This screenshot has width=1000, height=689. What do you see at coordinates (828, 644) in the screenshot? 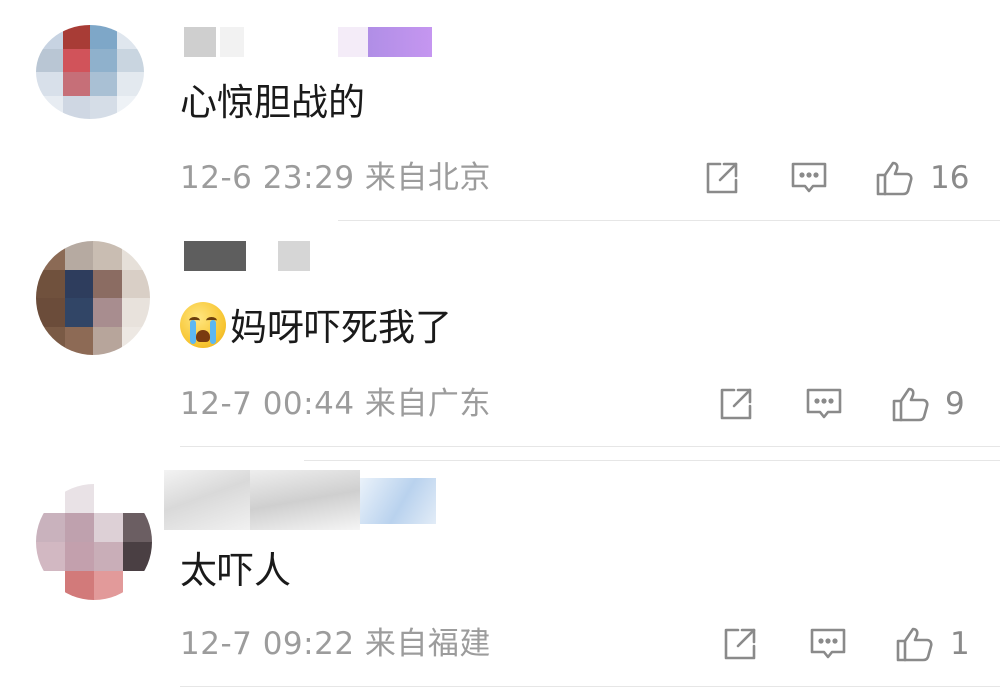
I see `comment-icon` at bounding box center [828, 644].